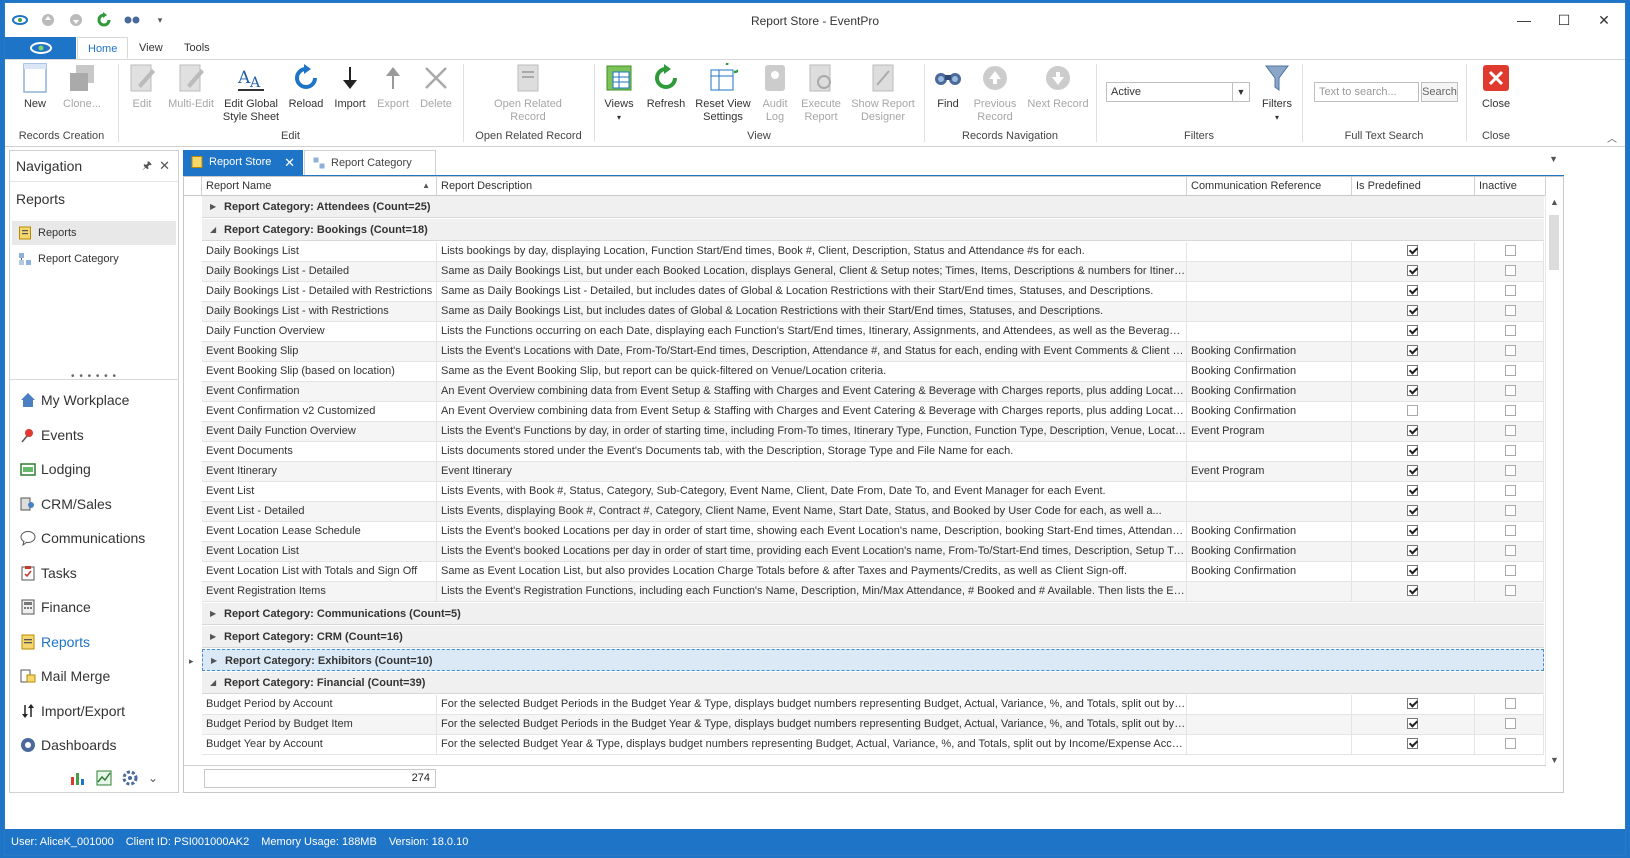  What do you see at coordinates (35, 86) in the screenshot?
I see `new-button: New` at bounding box center [35, 86].